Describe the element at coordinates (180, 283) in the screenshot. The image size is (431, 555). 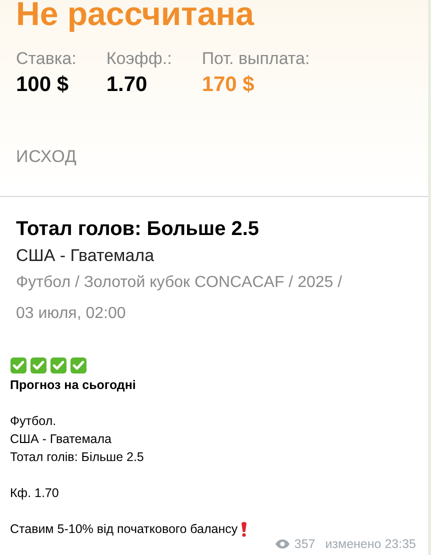
I see `category-path: Футбол / Золотой кубок CONCACAF / 2025 /` at that location.